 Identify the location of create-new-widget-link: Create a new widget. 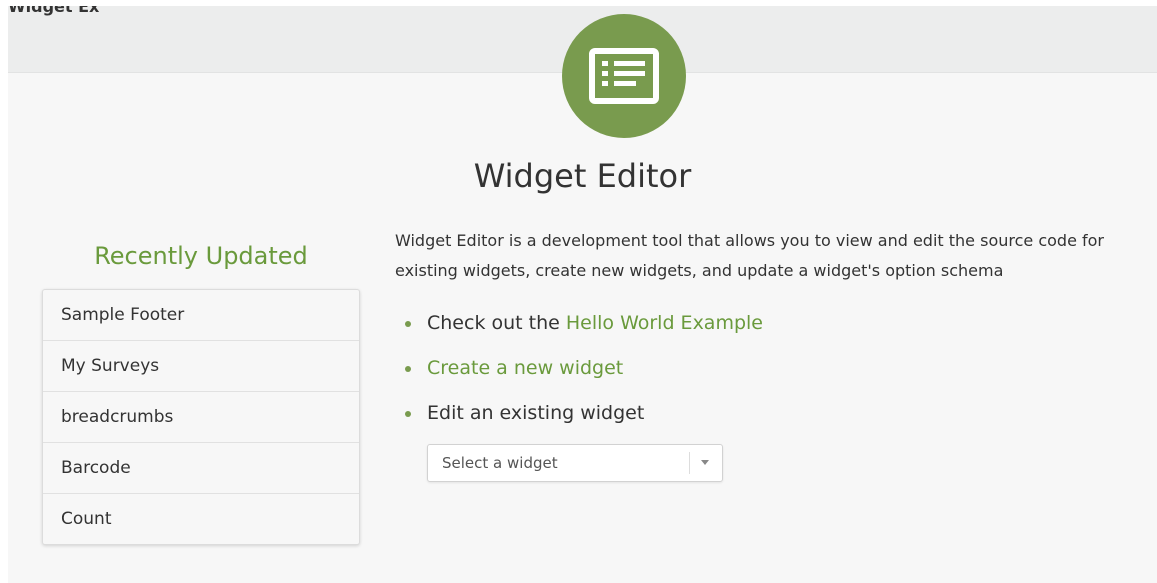
(525, 368).